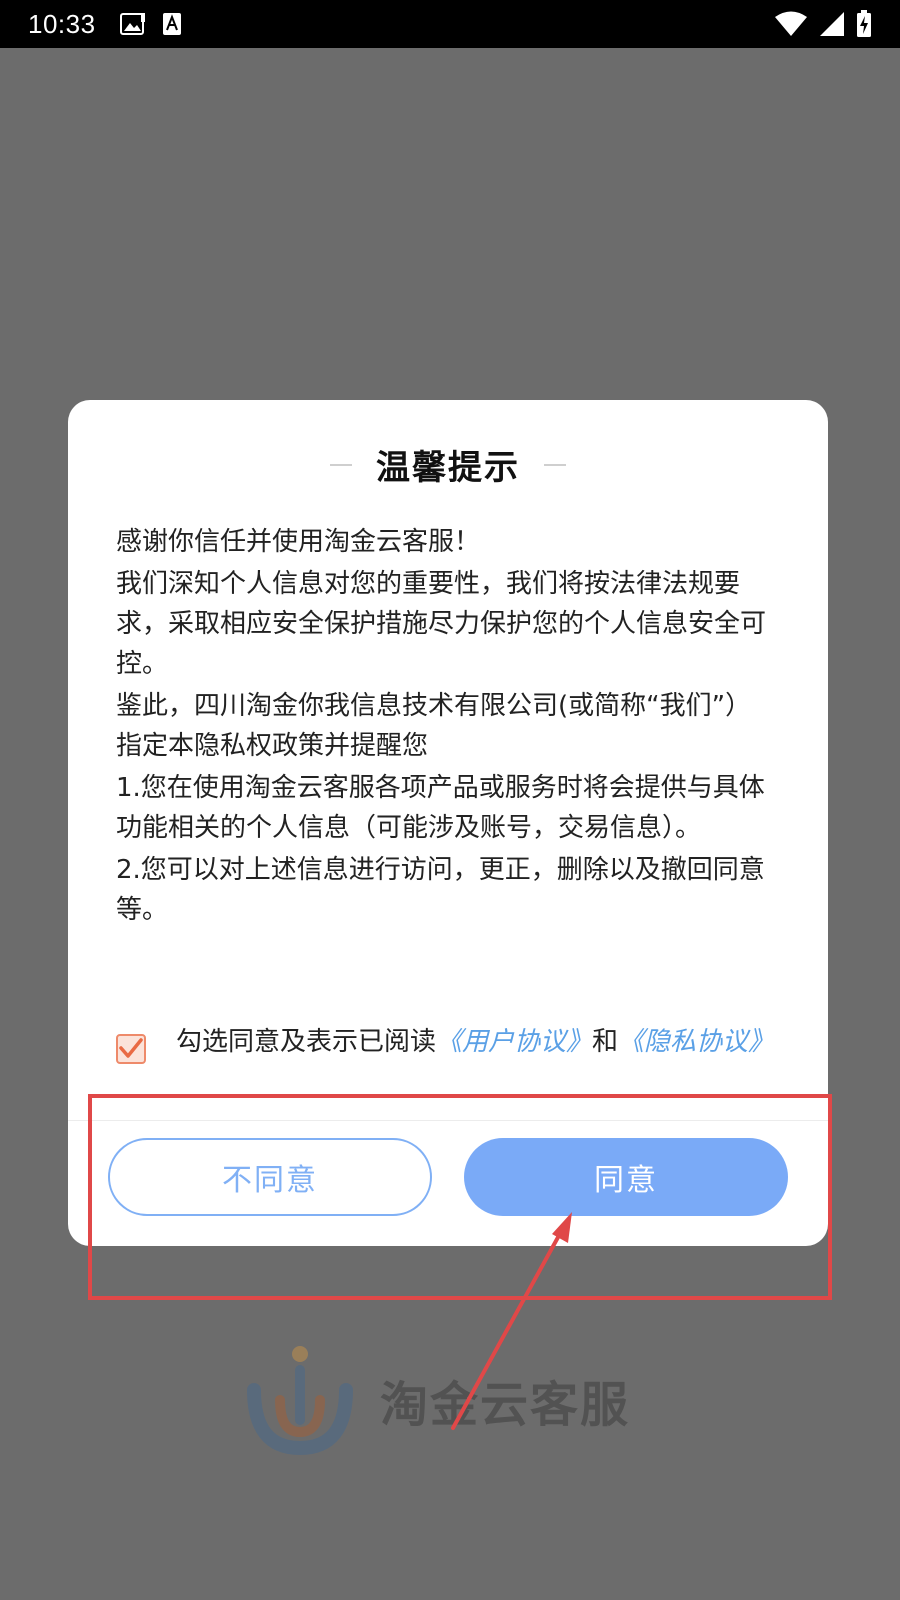  Describe the element at coordinates (505, 1405) in the screenshot. I see `app-logo-text: 淘金云客服` at that location.